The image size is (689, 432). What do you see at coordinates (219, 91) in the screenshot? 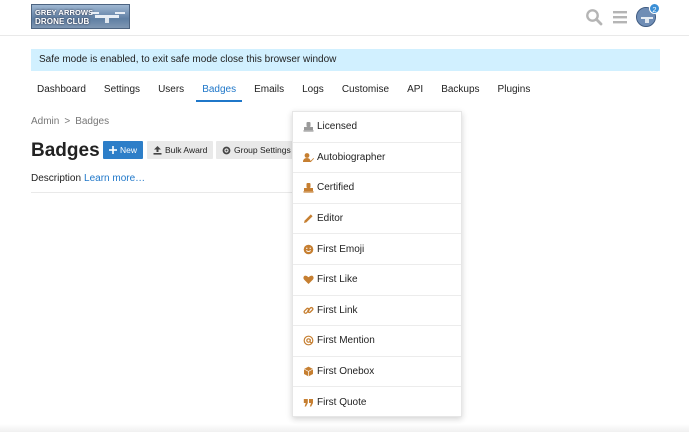
I see `tab-badges: Badges` at bounding box center [219, 91].